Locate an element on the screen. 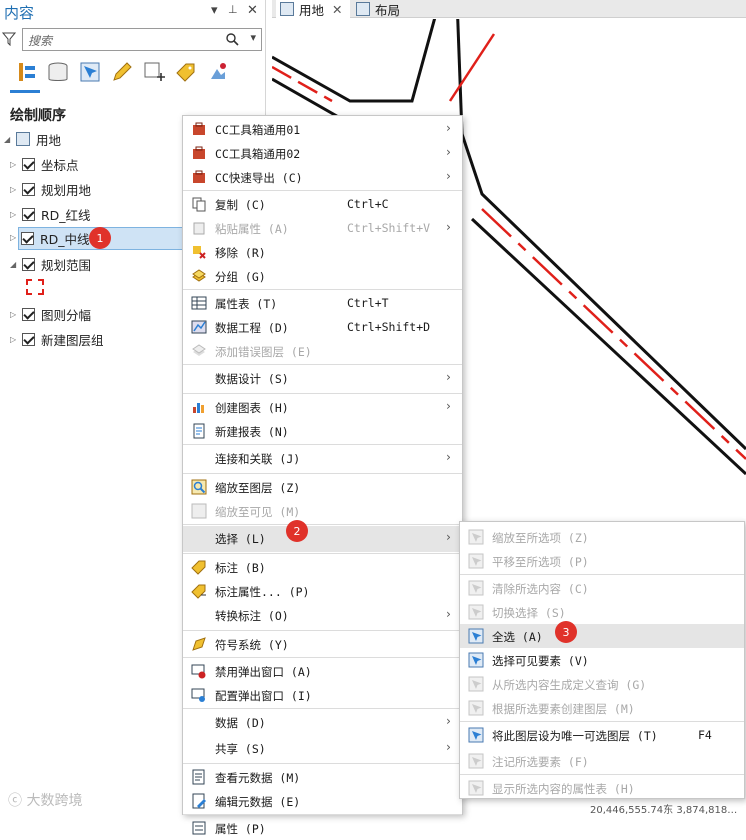 This screenshot has height=840, width=746. selection-icon is located at coordinates (90, 73).